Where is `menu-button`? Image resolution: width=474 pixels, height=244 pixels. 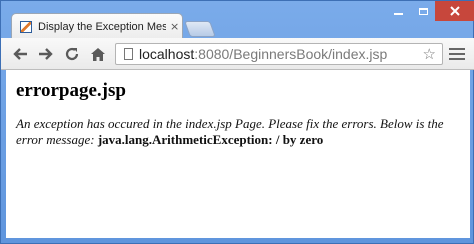
menu-button is located at coordinates (457, 54).